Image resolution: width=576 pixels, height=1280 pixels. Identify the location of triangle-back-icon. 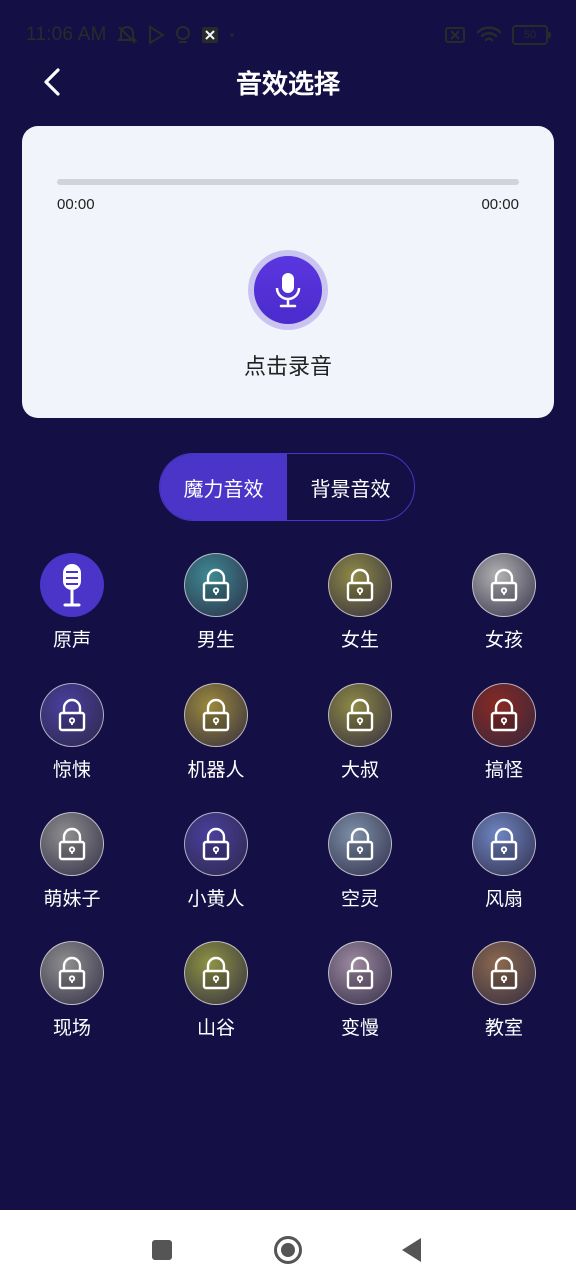
(411, 1250).